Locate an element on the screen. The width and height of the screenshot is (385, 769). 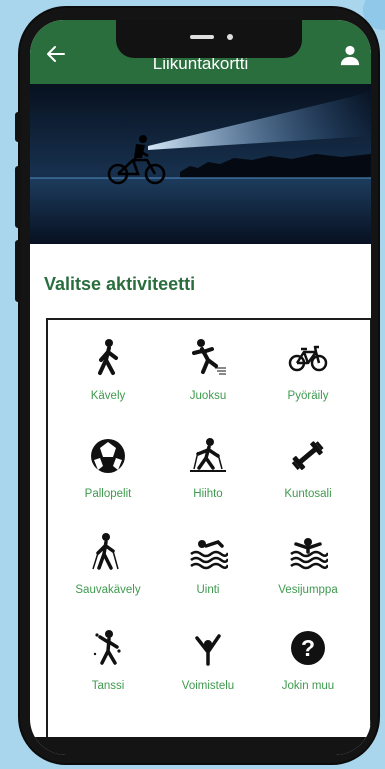
activity-cycling: Pyöräily is located at coordinates (308, 370).